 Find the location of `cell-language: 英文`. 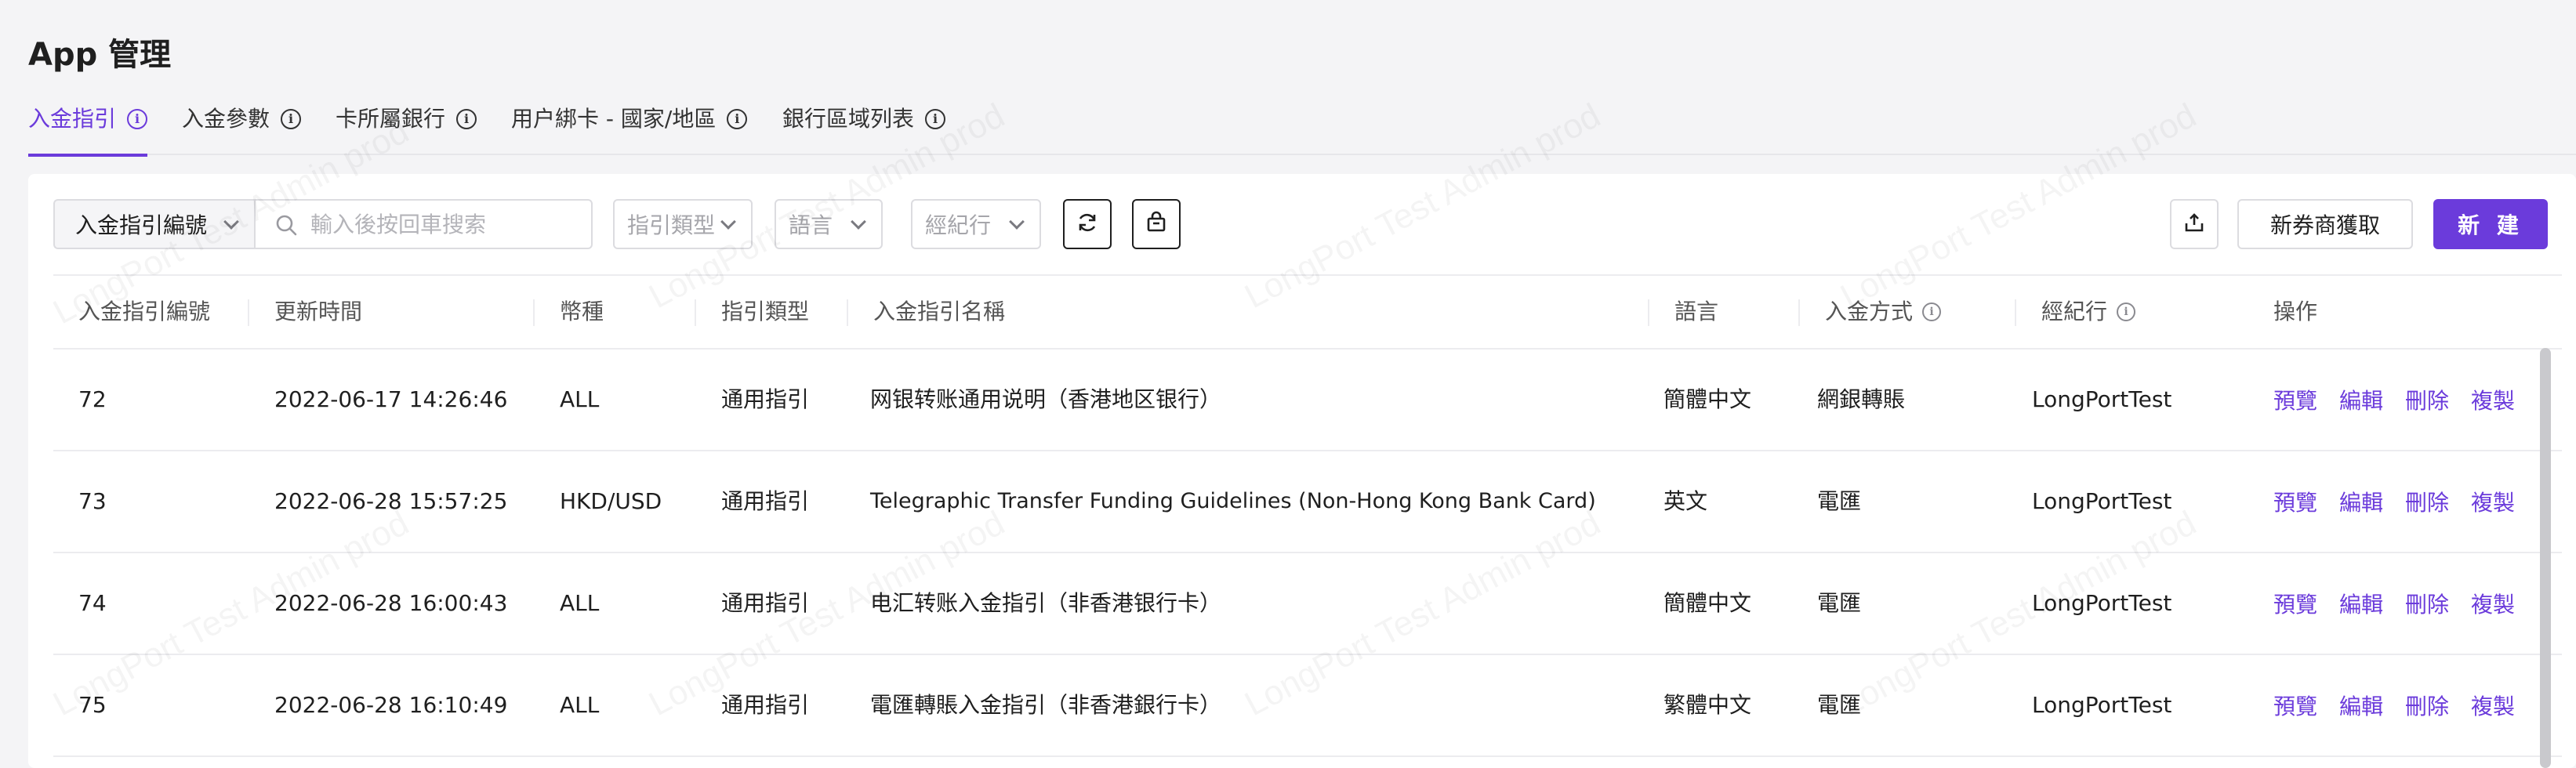

cell-language: 英文 is located at coordinates (1686, 501).